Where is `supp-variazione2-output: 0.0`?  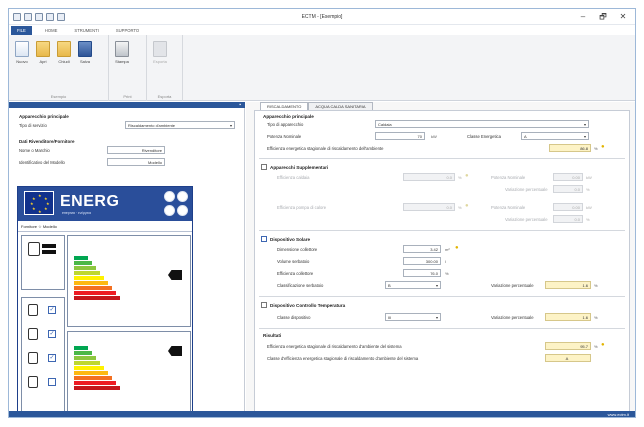
supp-variazione2-output: 0.0 is located at coordinates (568, 219).